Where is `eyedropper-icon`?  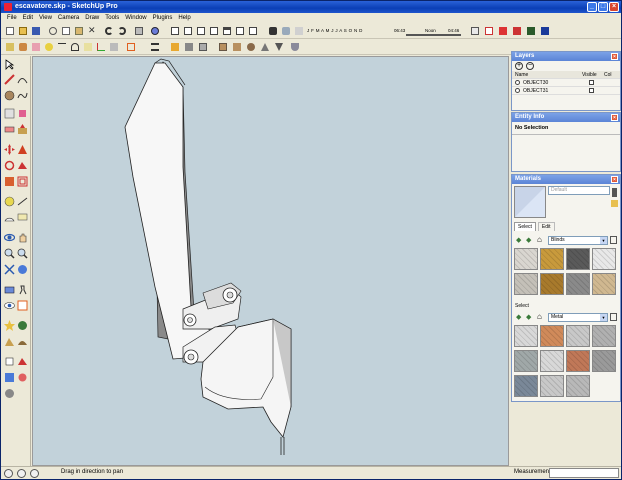
eyedropper-icon is located at coordinates (614, 192).